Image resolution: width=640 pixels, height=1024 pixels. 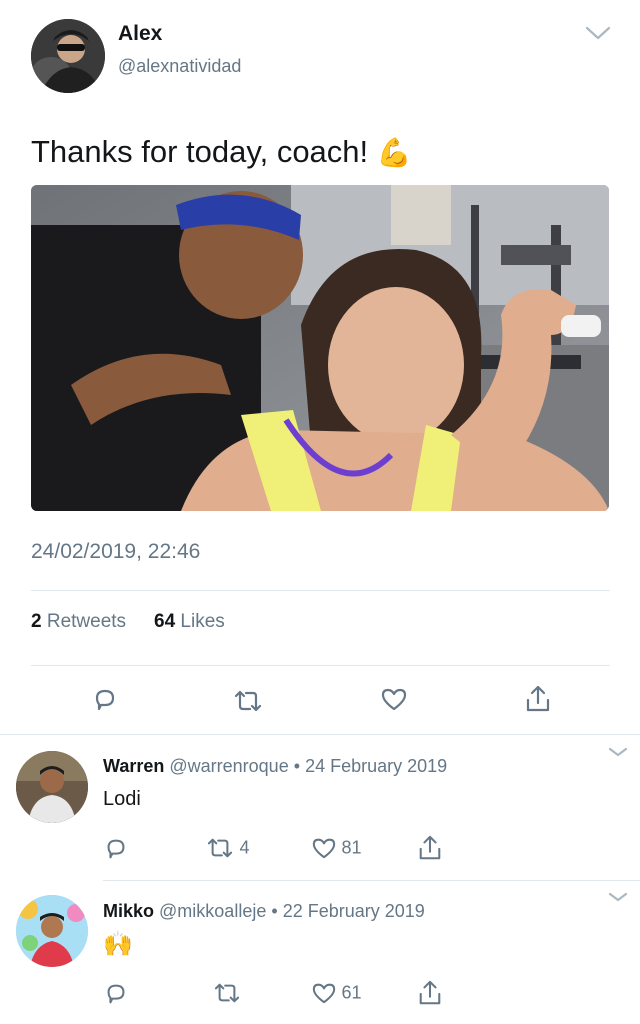 I want to click on reply-author-handle: @mikkoalleje, so click(x=212, y=911).